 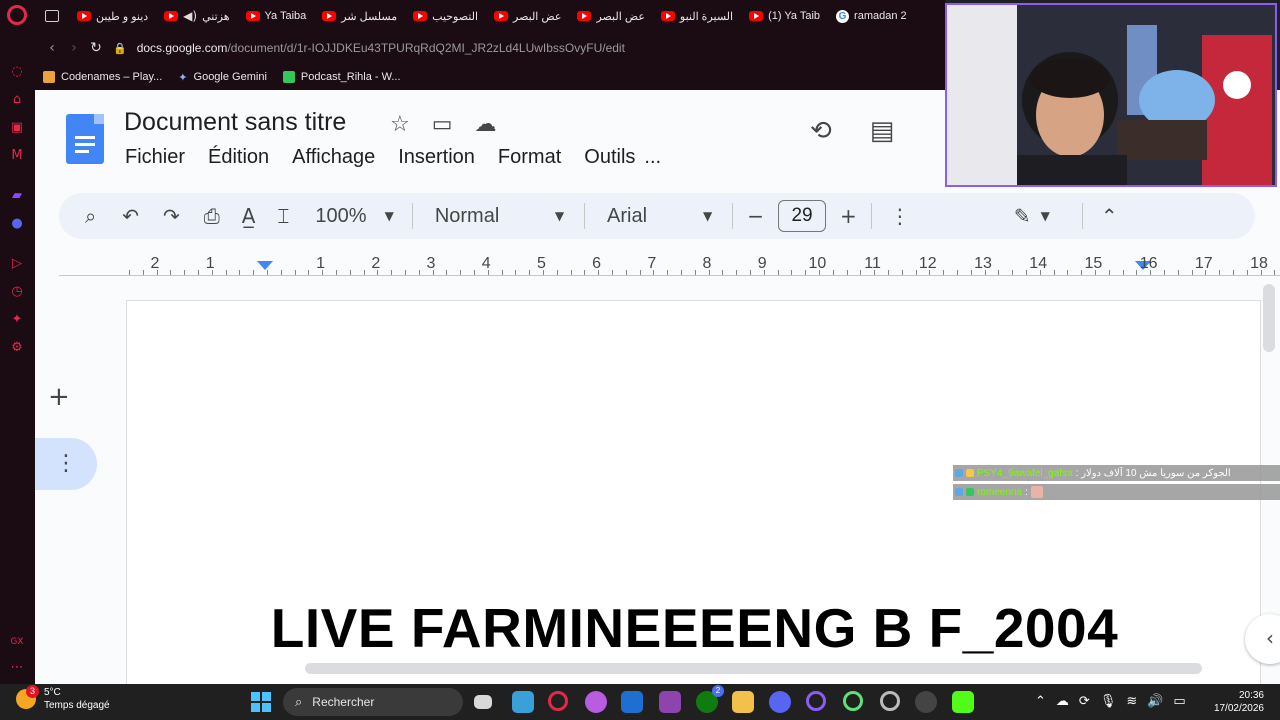 I want to click on tab-8: (1) Ya Taib, so click(x=784, y=16).